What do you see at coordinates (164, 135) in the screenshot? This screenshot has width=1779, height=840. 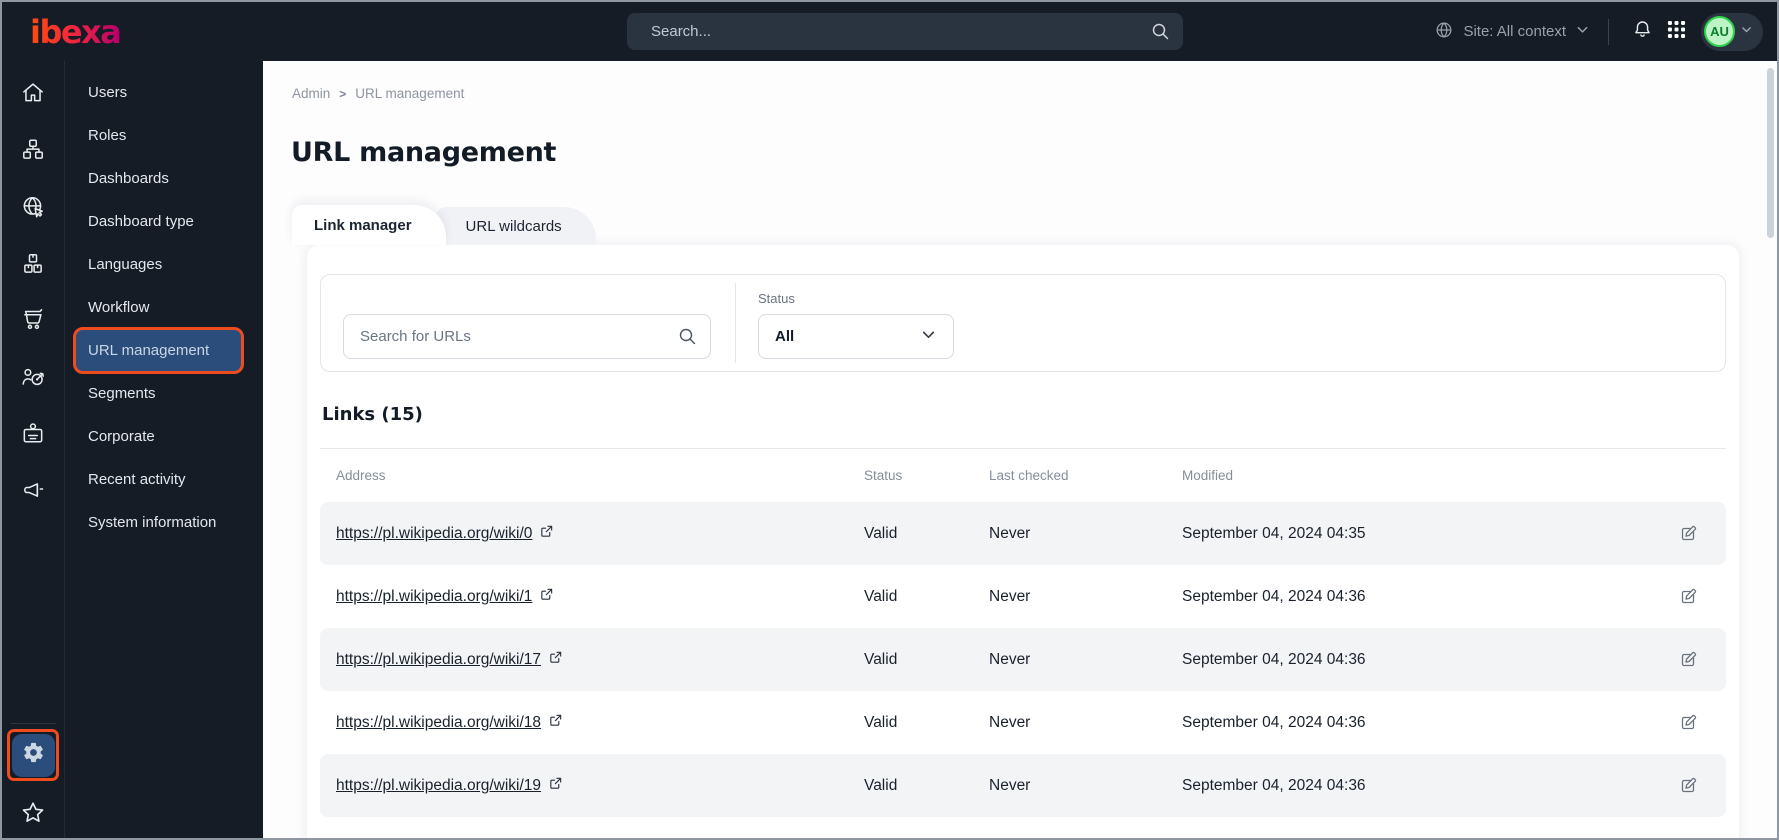 I see `sidebar-item-roles: Roles` at bounding box center [164, 135].